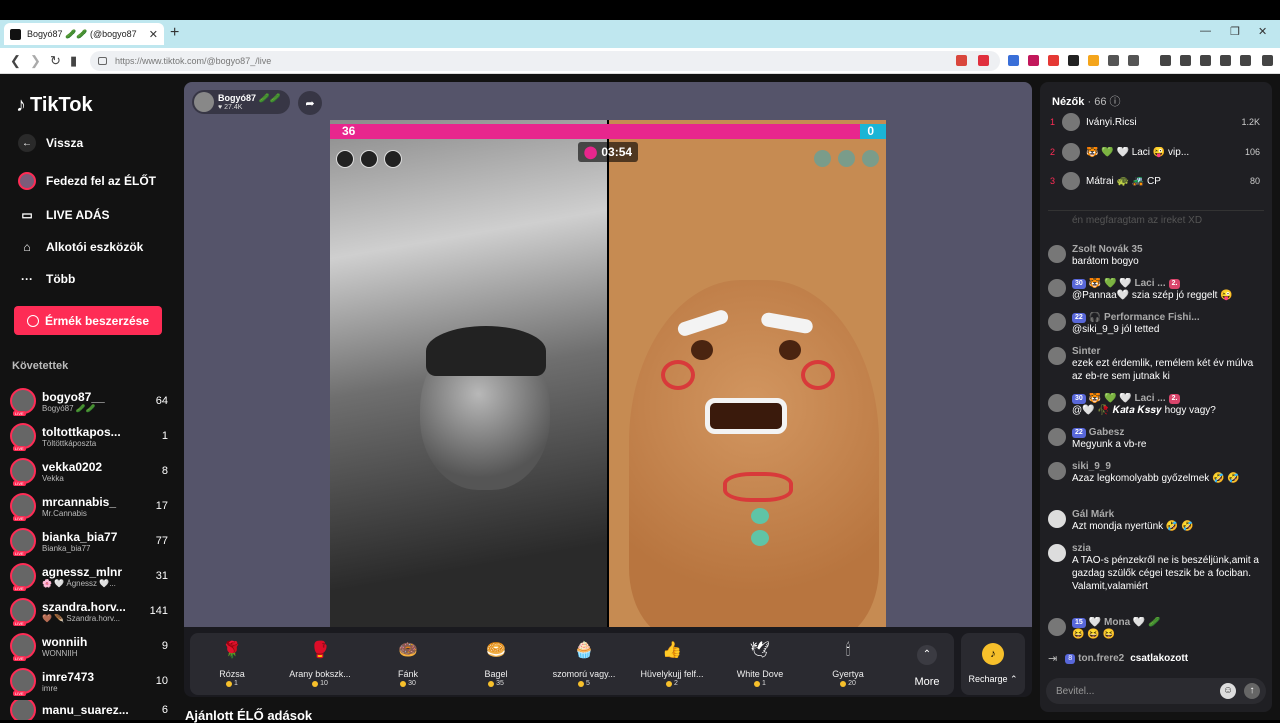 The width and height of the screenshot is (1280, 723). What do you see at coordinates (1262, 31) in the screenshot?
I see `close-window-icon: ✕` at bounding box center [1262, 31].